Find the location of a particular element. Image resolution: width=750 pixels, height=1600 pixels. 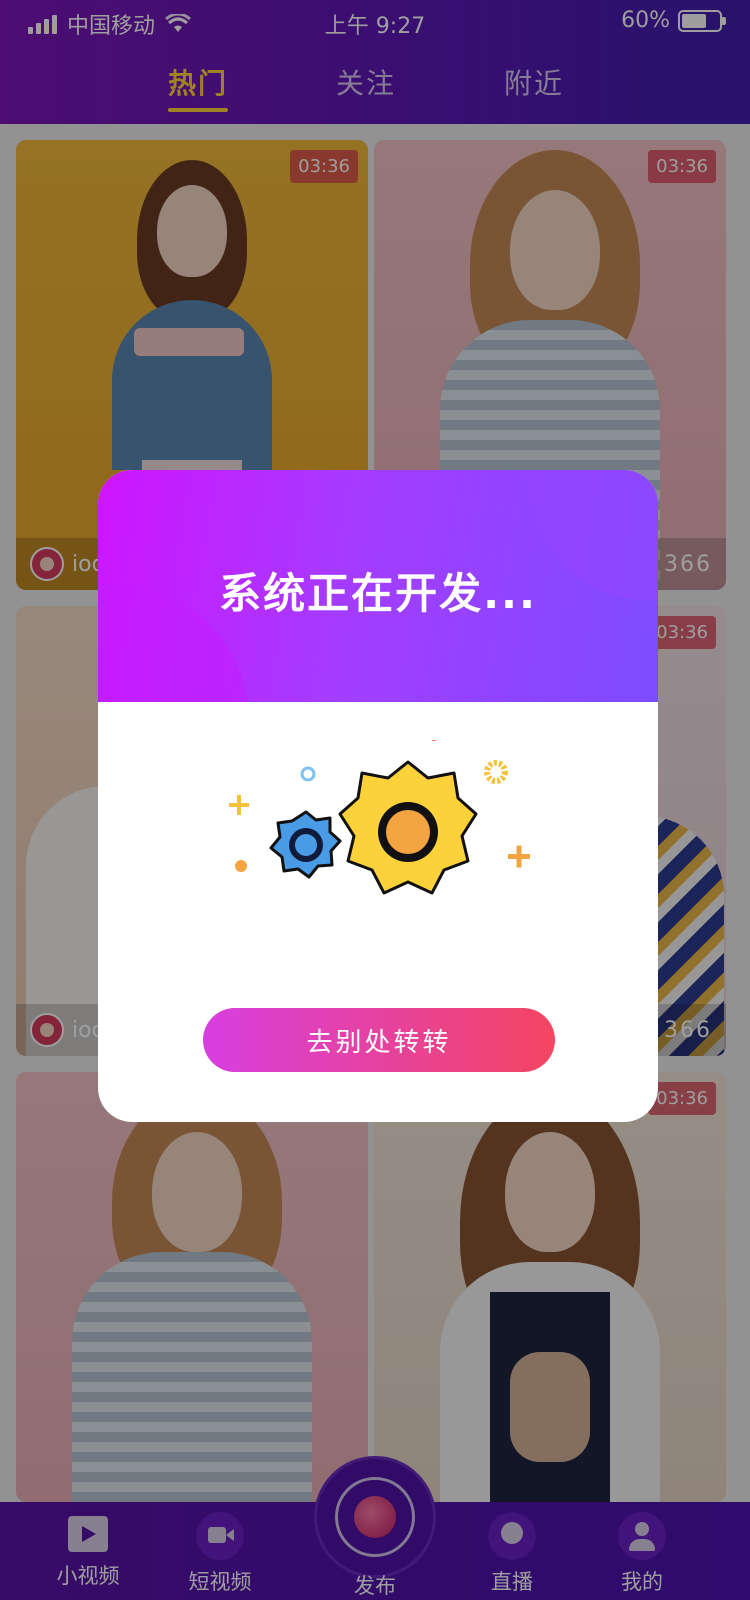

go-elsewhere-button: 去别处转转 is located at coordinates (379, 1040).